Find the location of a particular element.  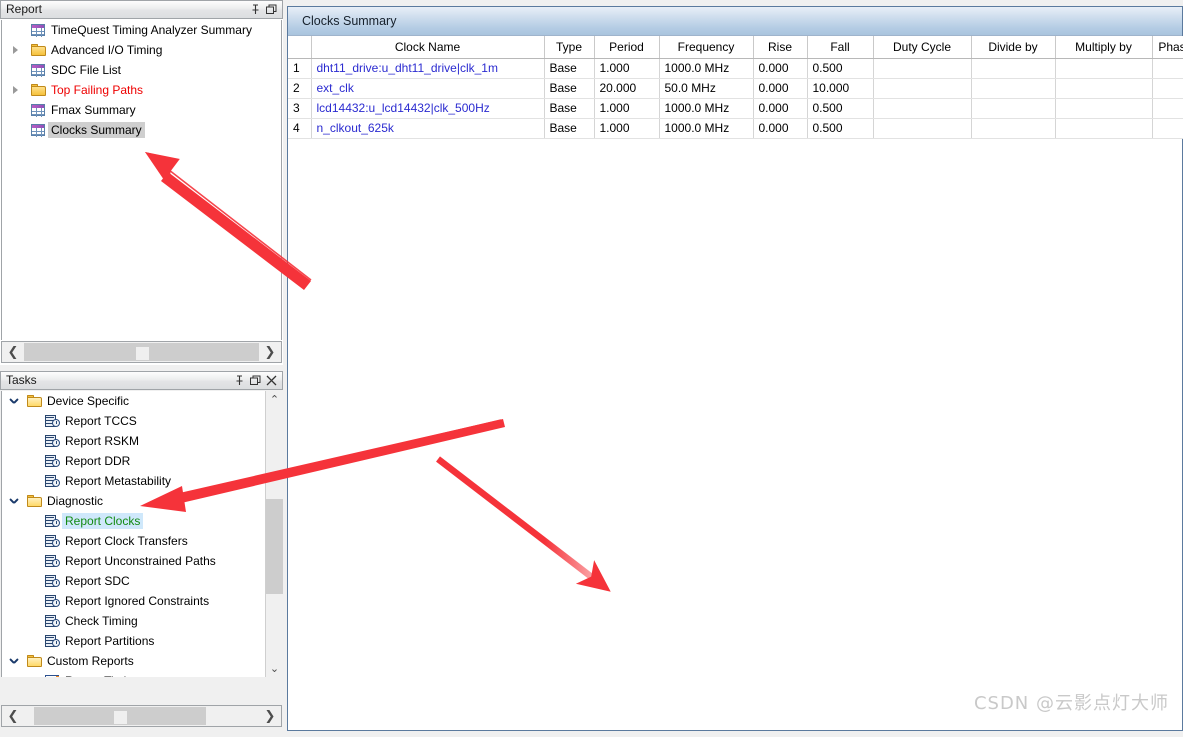

tasks-tree-item-label: Check Timing is located at coordinates (101, 621).